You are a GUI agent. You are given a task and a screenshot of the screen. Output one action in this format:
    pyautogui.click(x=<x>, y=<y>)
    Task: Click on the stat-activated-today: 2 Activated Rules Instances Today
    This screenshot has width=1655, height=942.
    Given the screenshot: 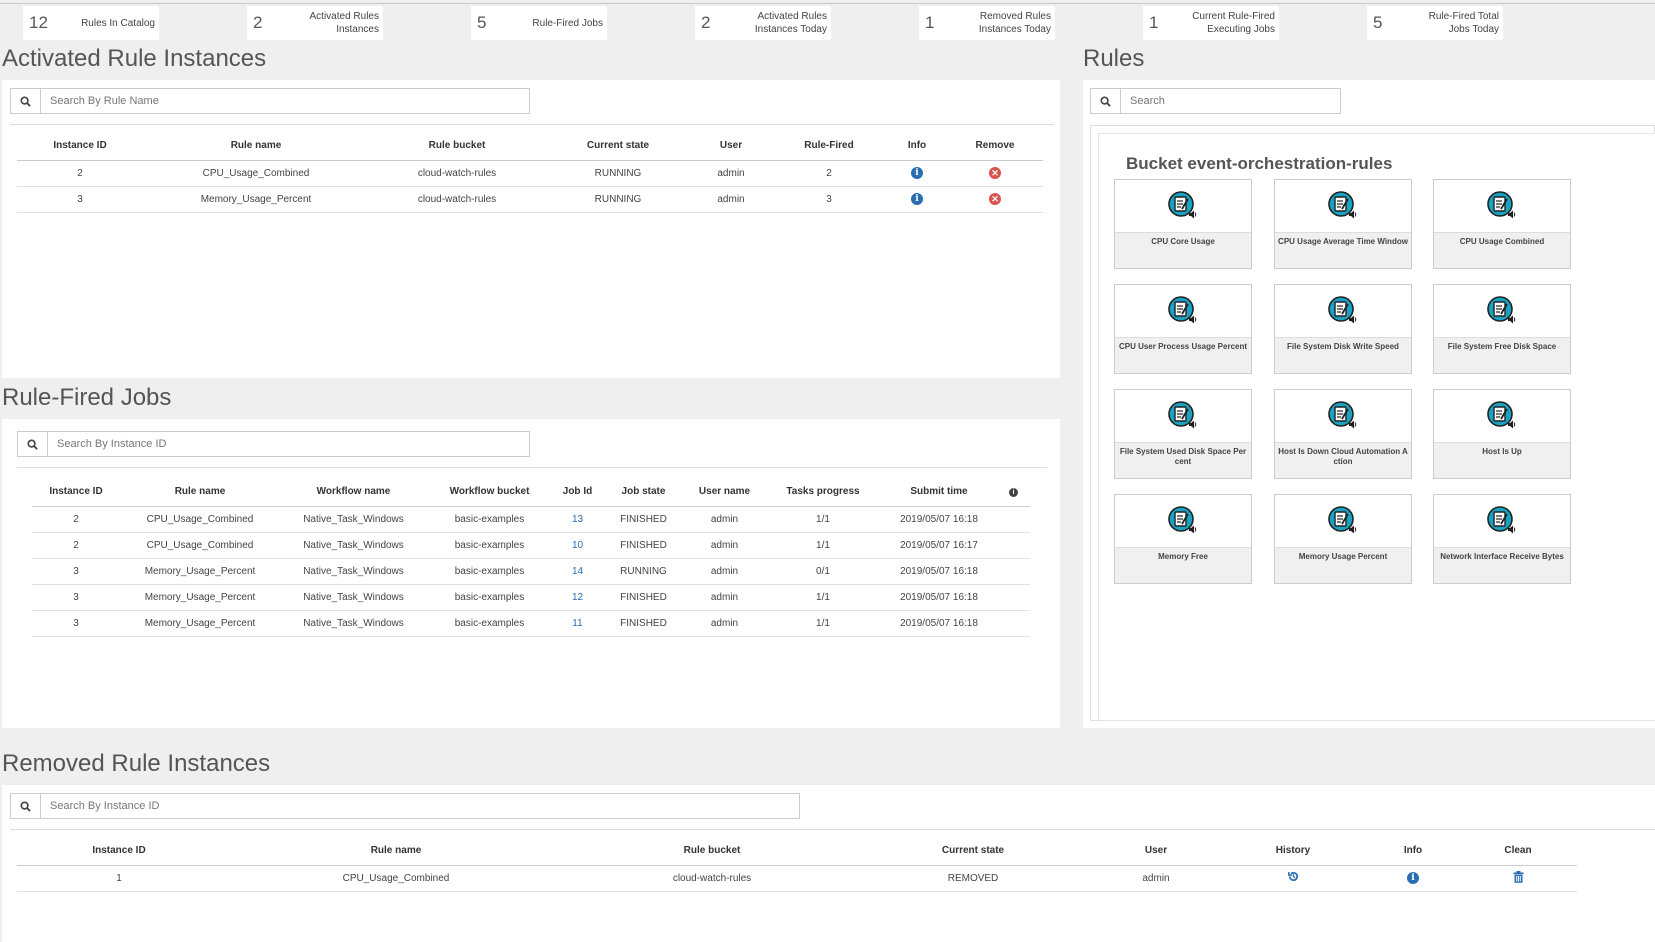 What is the action you would take?
    pyautogui.click(x=763, y=23)
    